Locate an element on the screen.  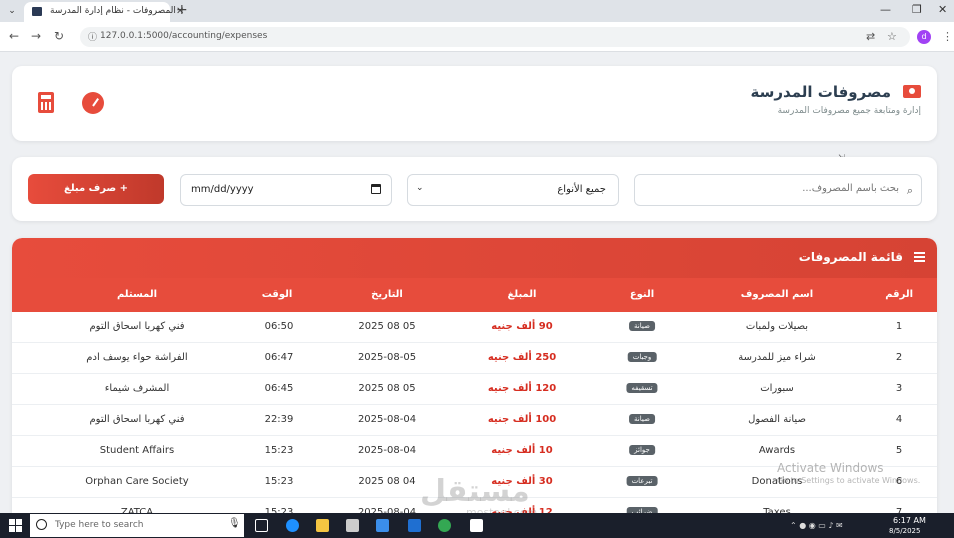
column-header-time: الوقت is located at coordinates (277, 294).